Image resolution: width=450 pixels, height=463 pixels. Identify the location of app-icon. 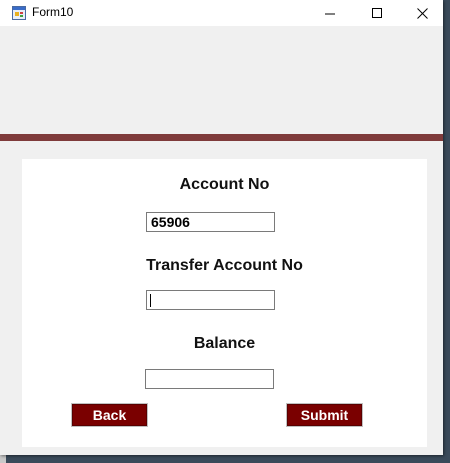
(19, 13).